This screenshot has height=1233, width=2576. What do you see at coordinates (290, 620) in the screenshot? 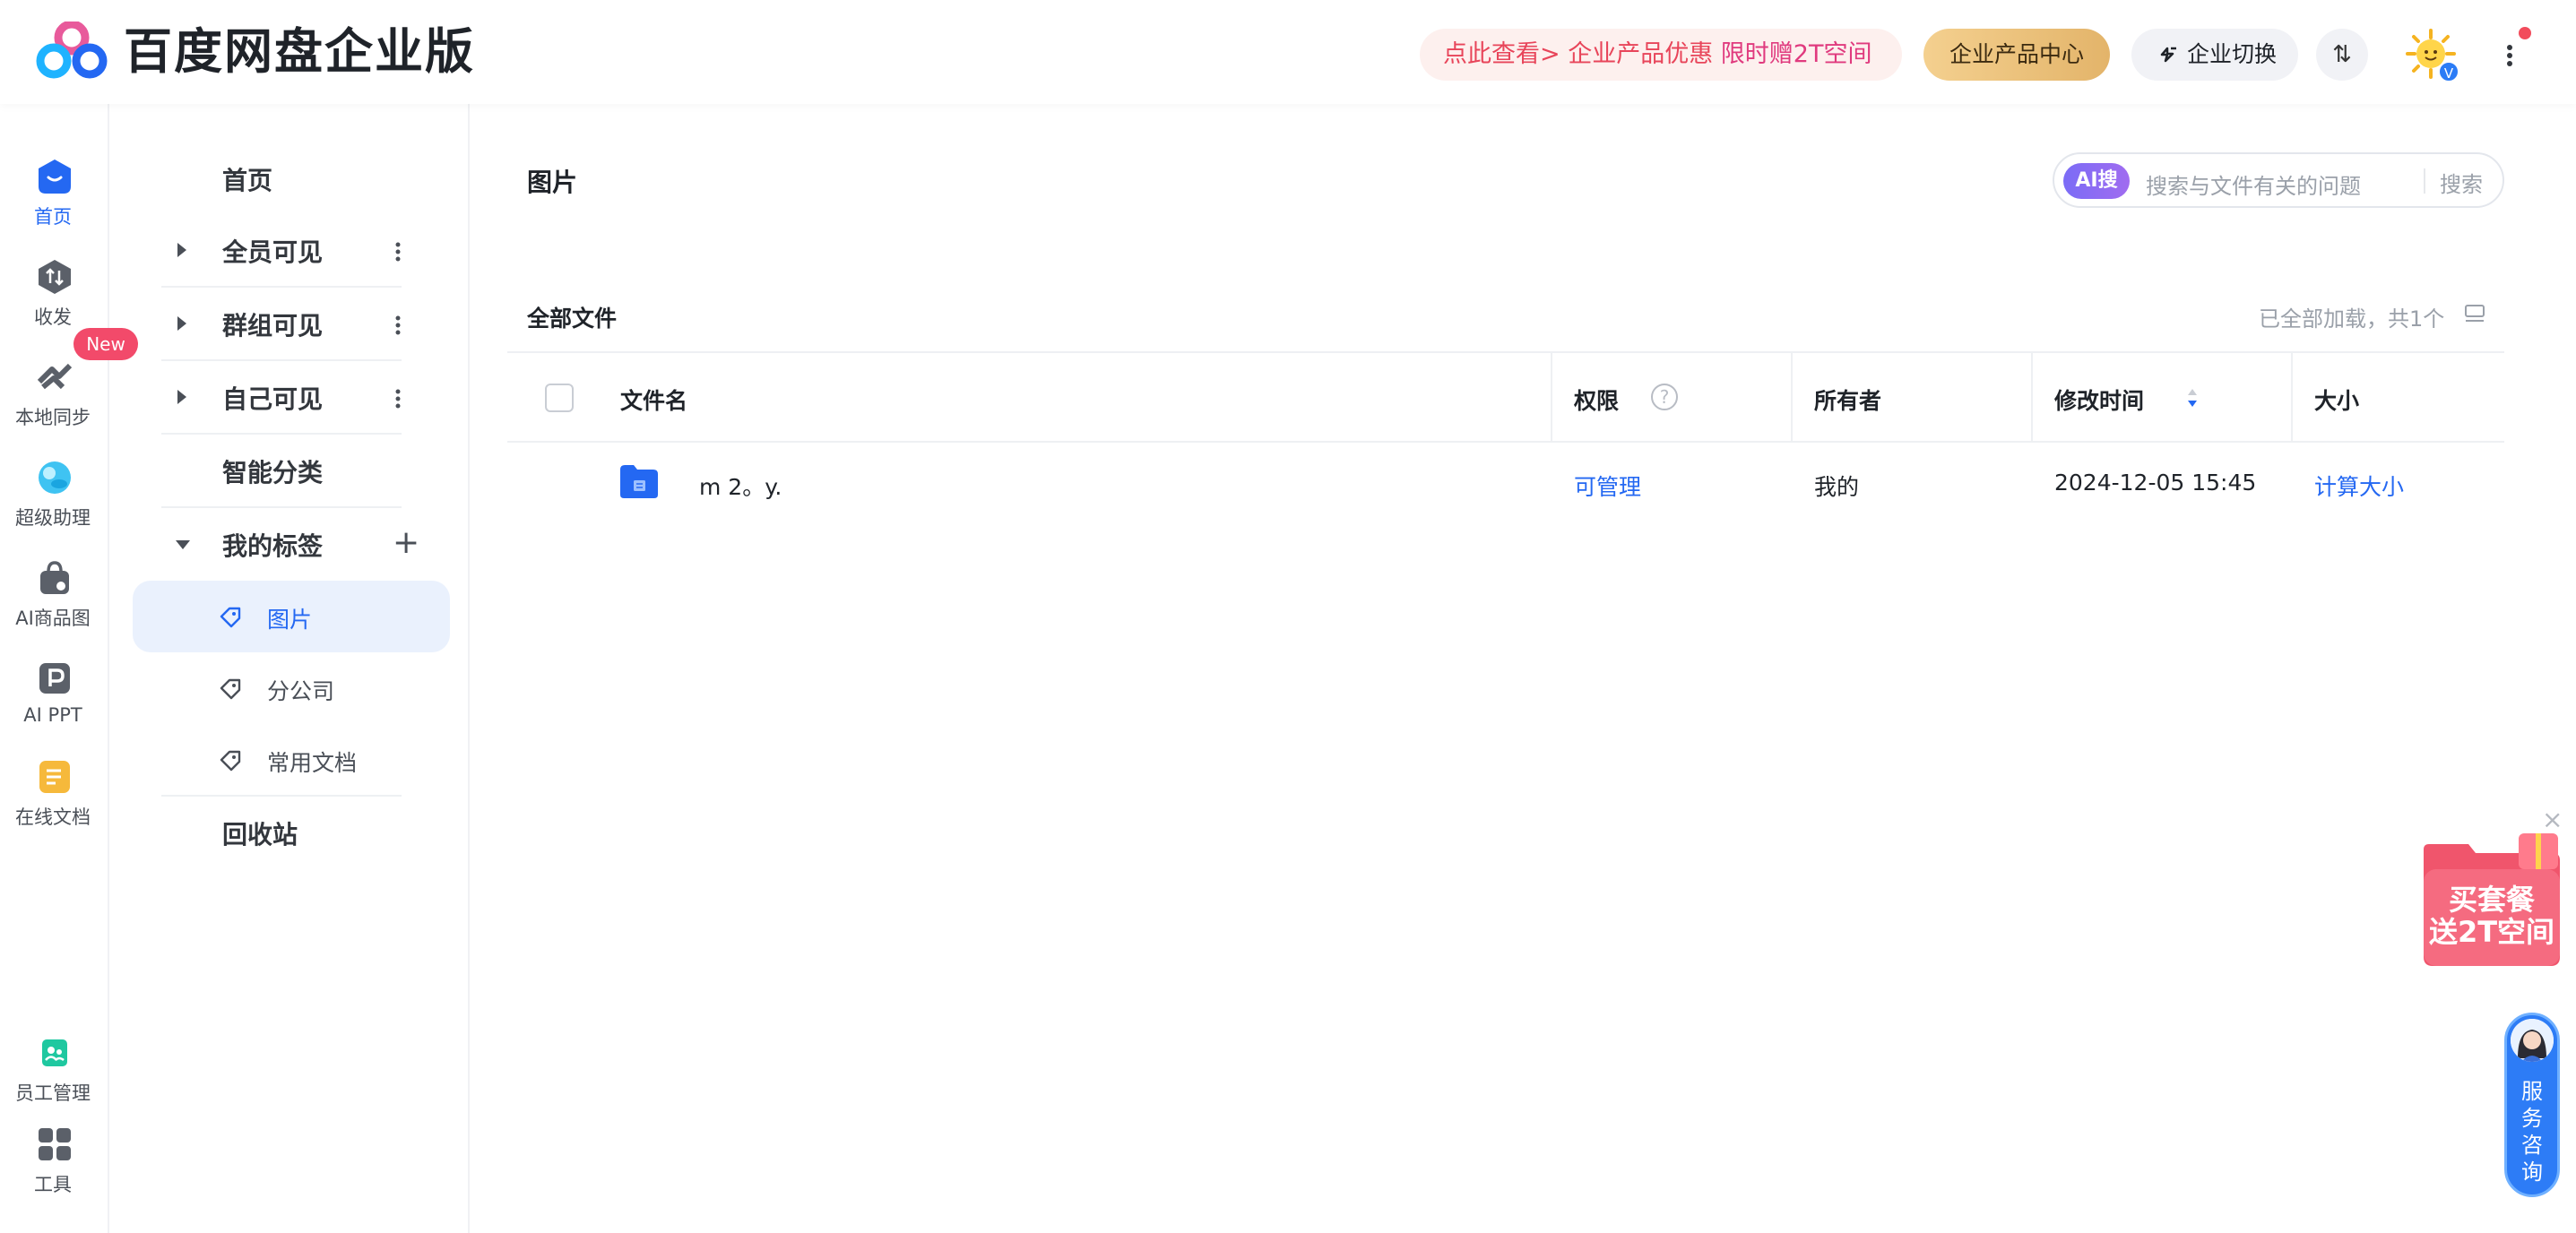
I see `tag-label: 图片` at bounding box center [290, 620].